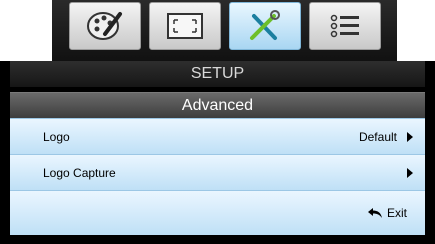 Image resolution: width=435 pixels, height=244 pixels. I want to click on tab-image, so click(105, 26).